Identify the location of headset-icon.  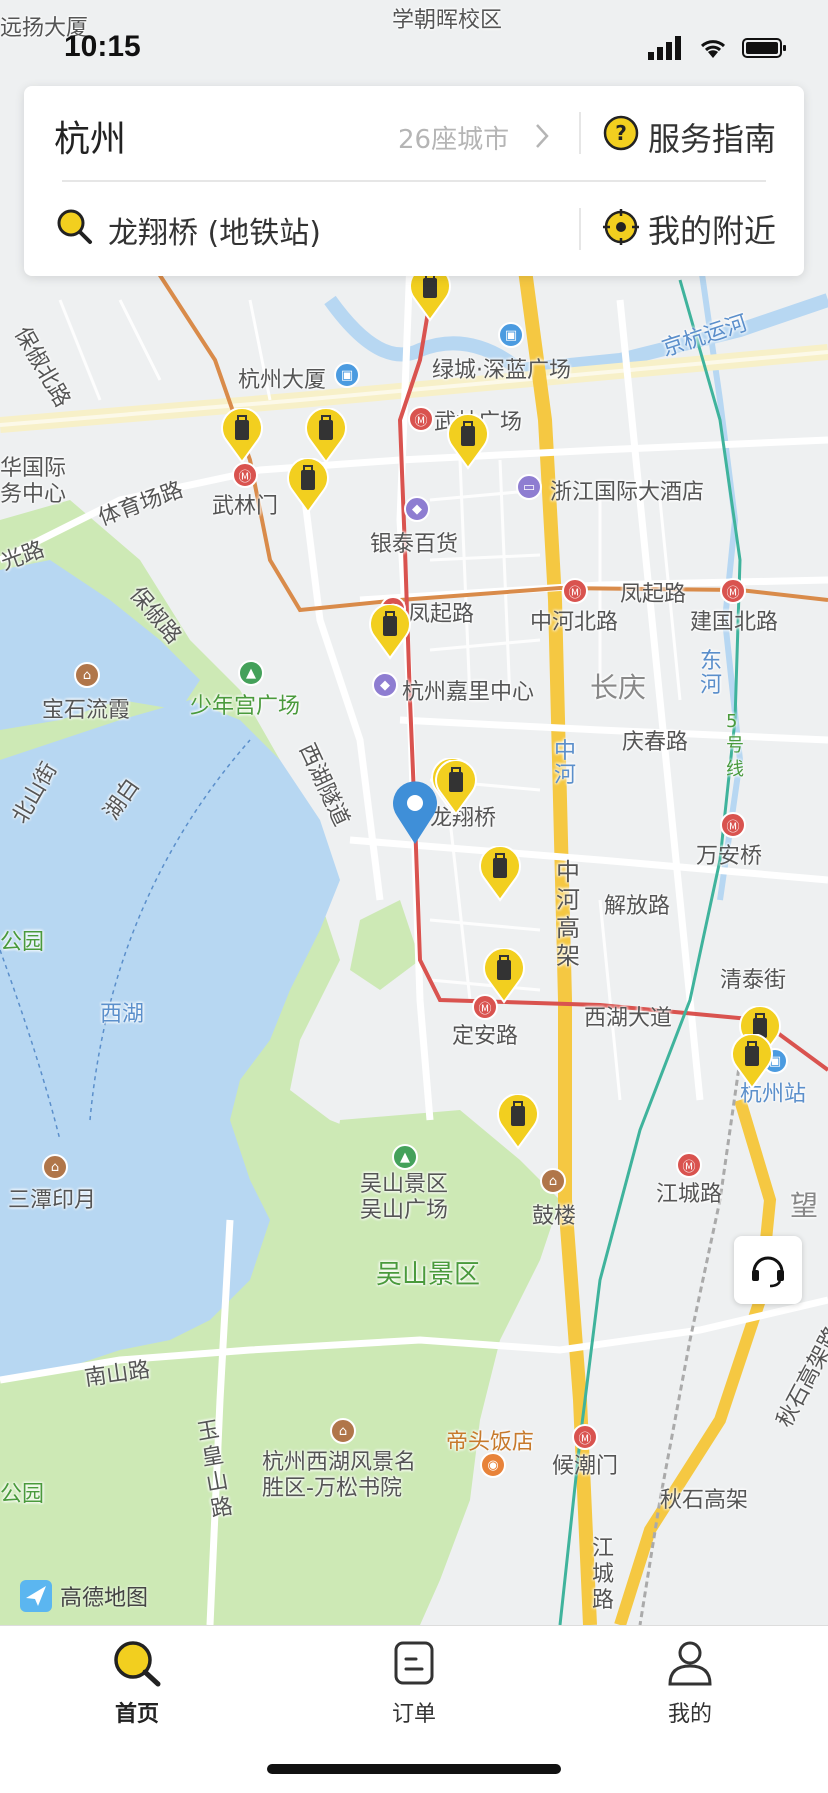
(768, 1272).